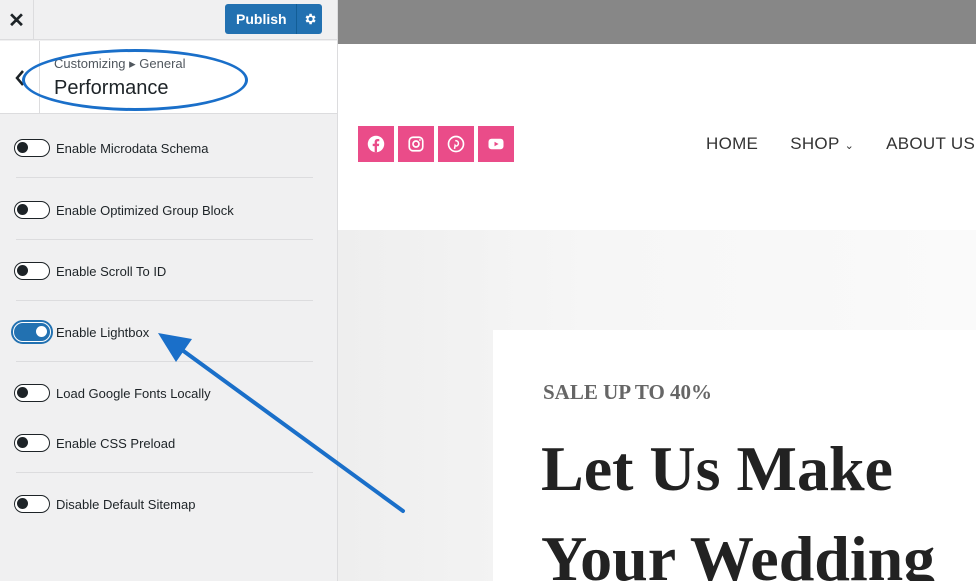  What do you see at coordinates (133, 393) in the screenshot?
I see `control-label: Load Google Fonts Locally` at bounding box center [133, 393].